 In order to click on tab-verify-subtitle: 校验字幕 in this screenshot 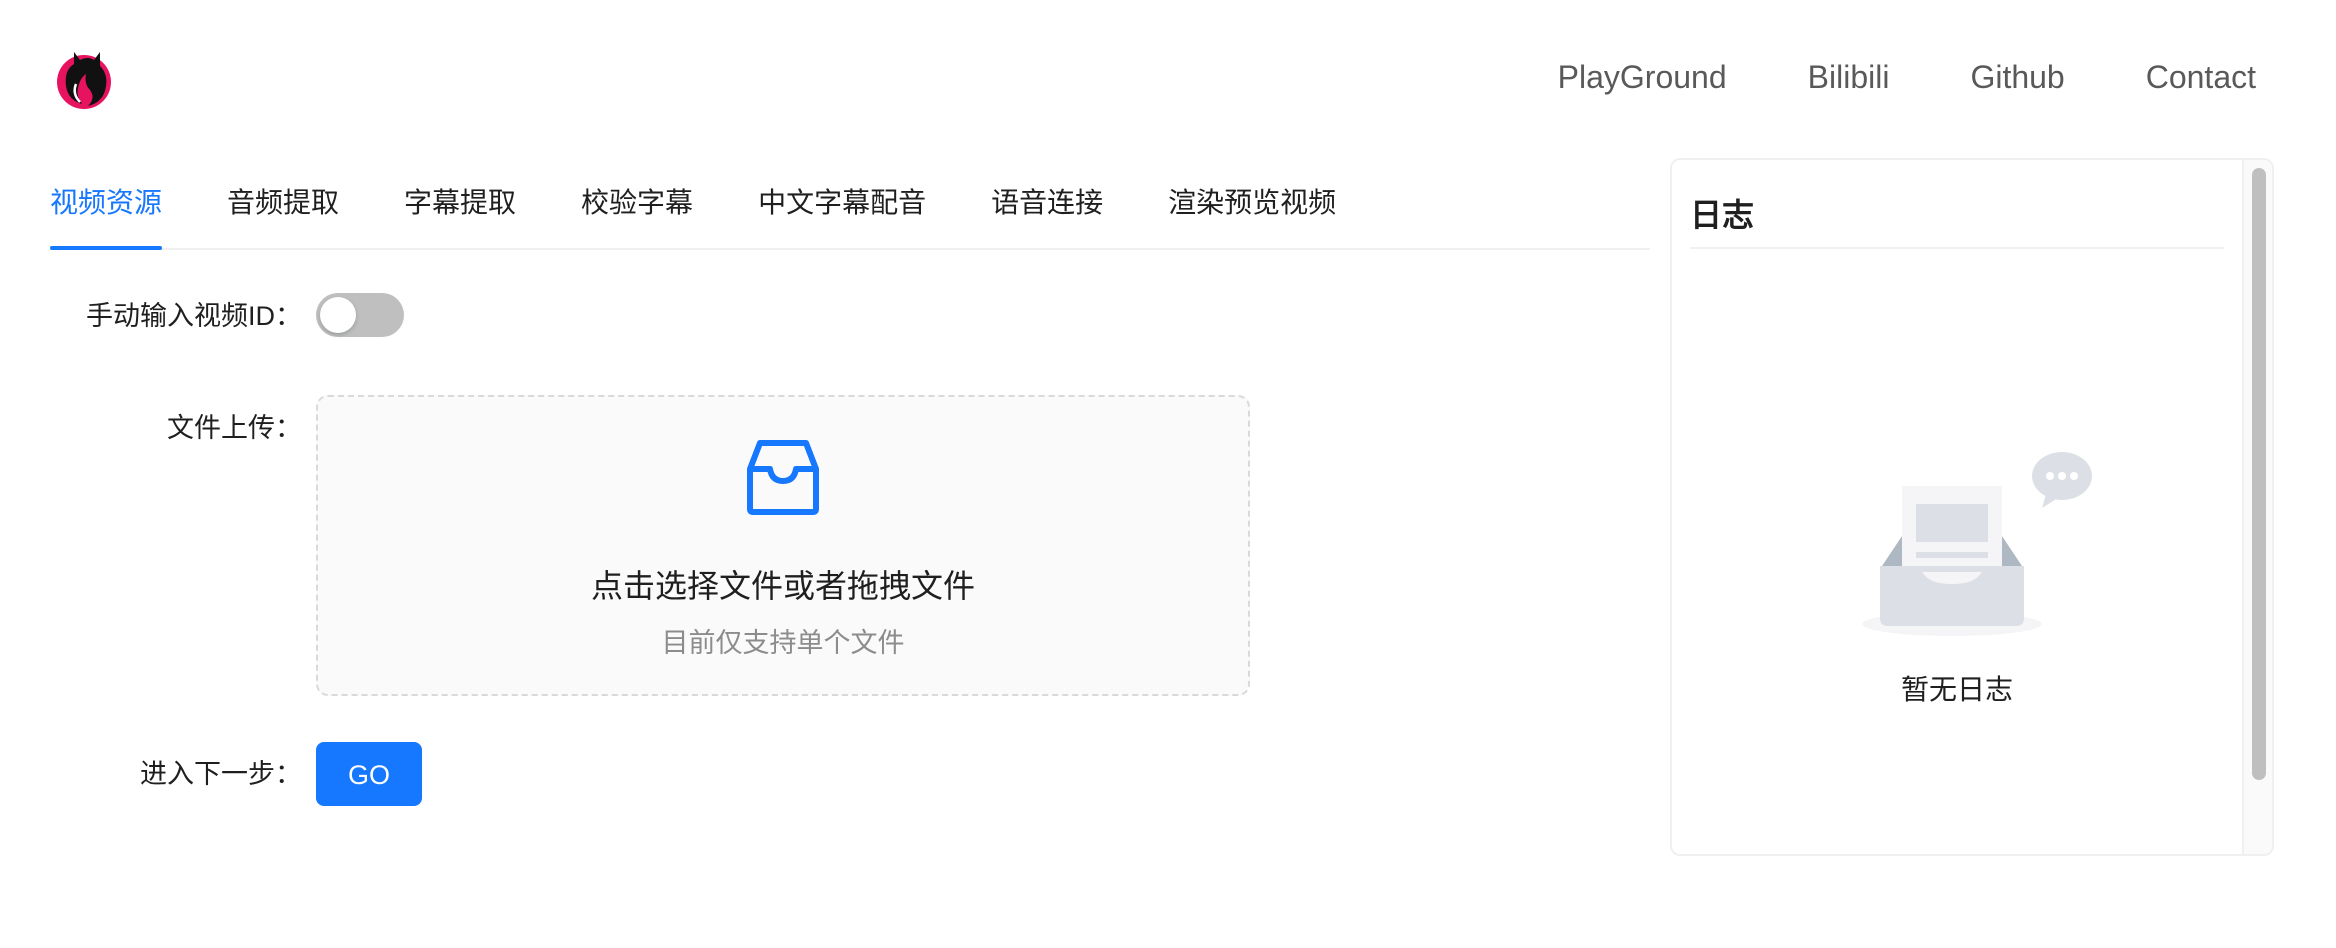, I will do `click(637, 204)`.